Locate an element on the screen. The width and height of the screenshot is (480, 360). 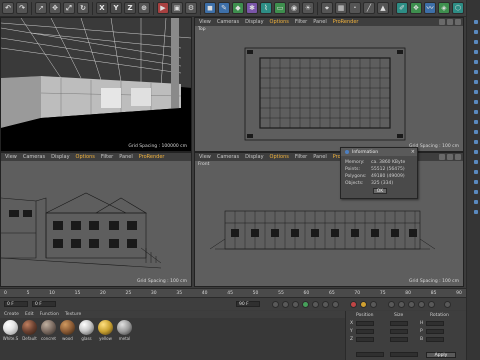
material-swatch: wood is located at coordinates (67, 330).